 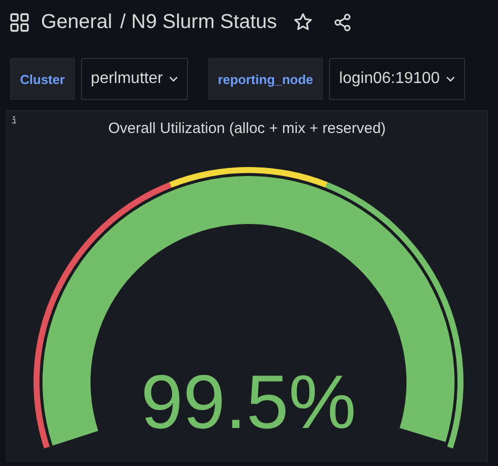 I want to click on variable-label: Cluster, so click(x=42, y=79).